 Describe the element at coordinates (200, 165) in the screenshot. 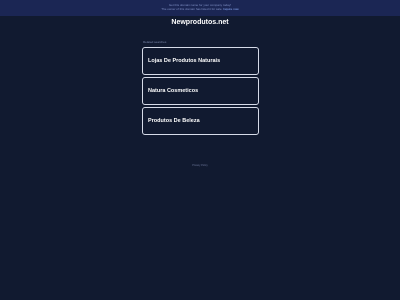

I see `privacy-policy-link: Privacy Policy` at that location.